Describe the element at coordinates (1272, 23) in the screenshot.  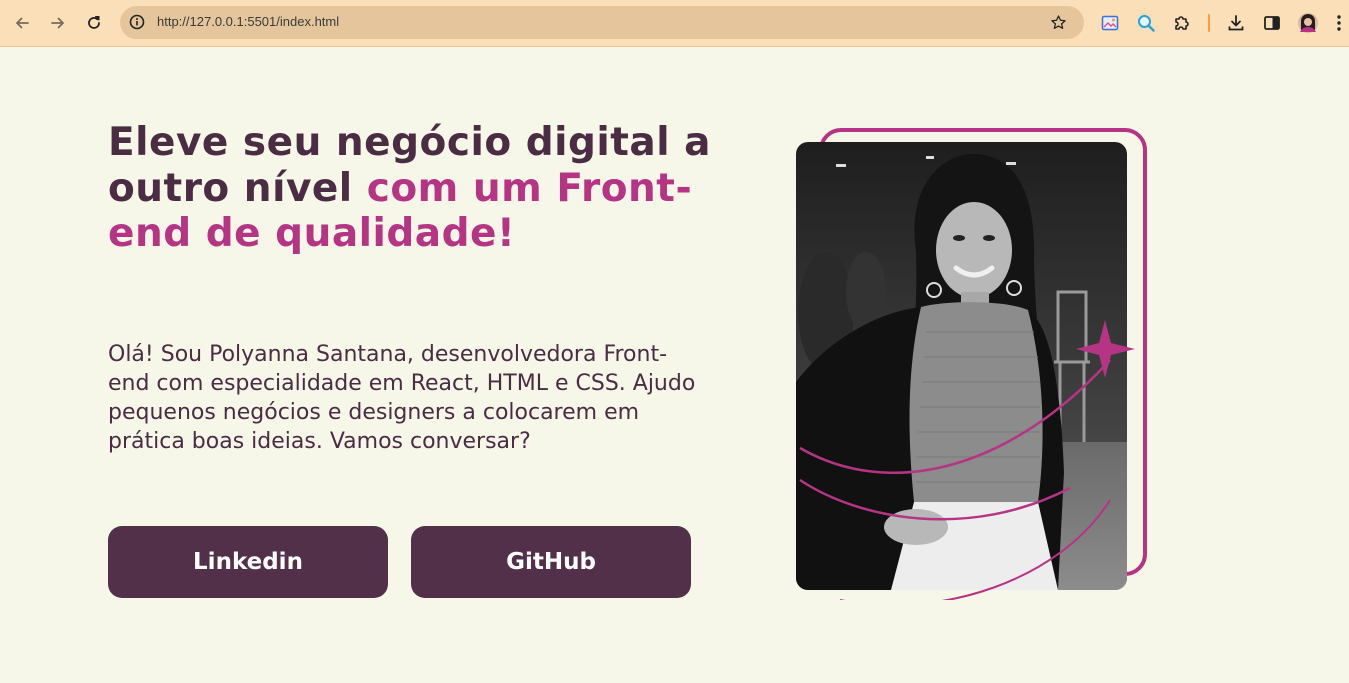
I see `side-panel-icon` at that location.